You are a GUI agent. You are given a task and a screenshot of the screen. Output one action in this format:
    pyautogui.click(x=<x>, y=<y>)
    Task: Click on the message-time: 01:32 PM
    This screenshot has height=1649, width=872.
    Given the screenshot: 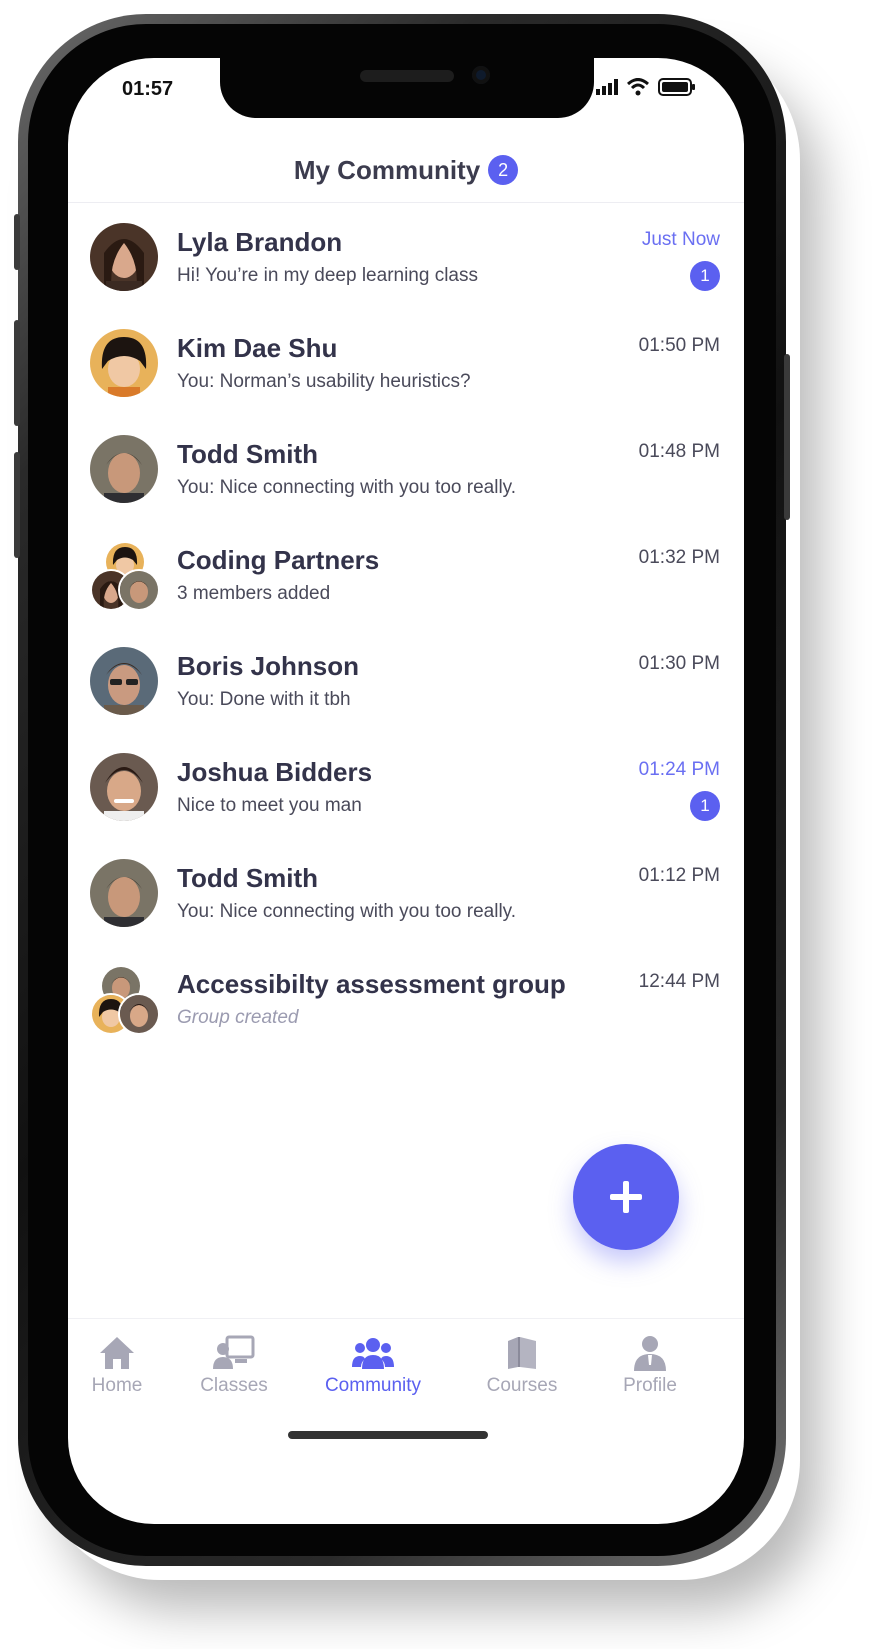 What is the action you would take?
    pyautogui.click(x=679, y=557)
    